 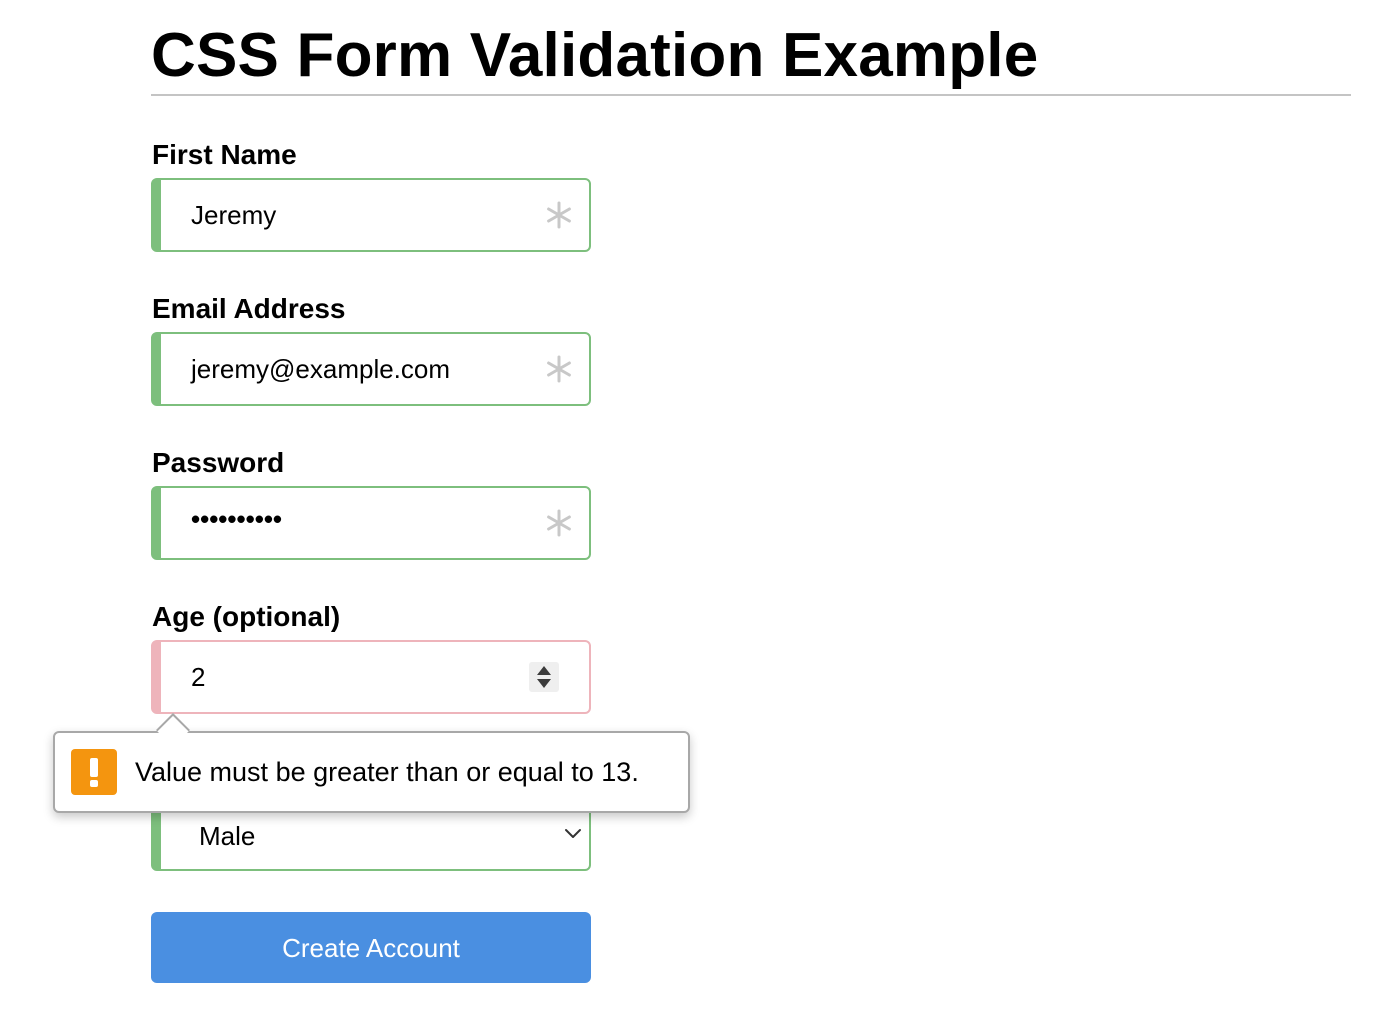 I want to click on email-value: jeremy@example.com, so click(x=320, y=369).